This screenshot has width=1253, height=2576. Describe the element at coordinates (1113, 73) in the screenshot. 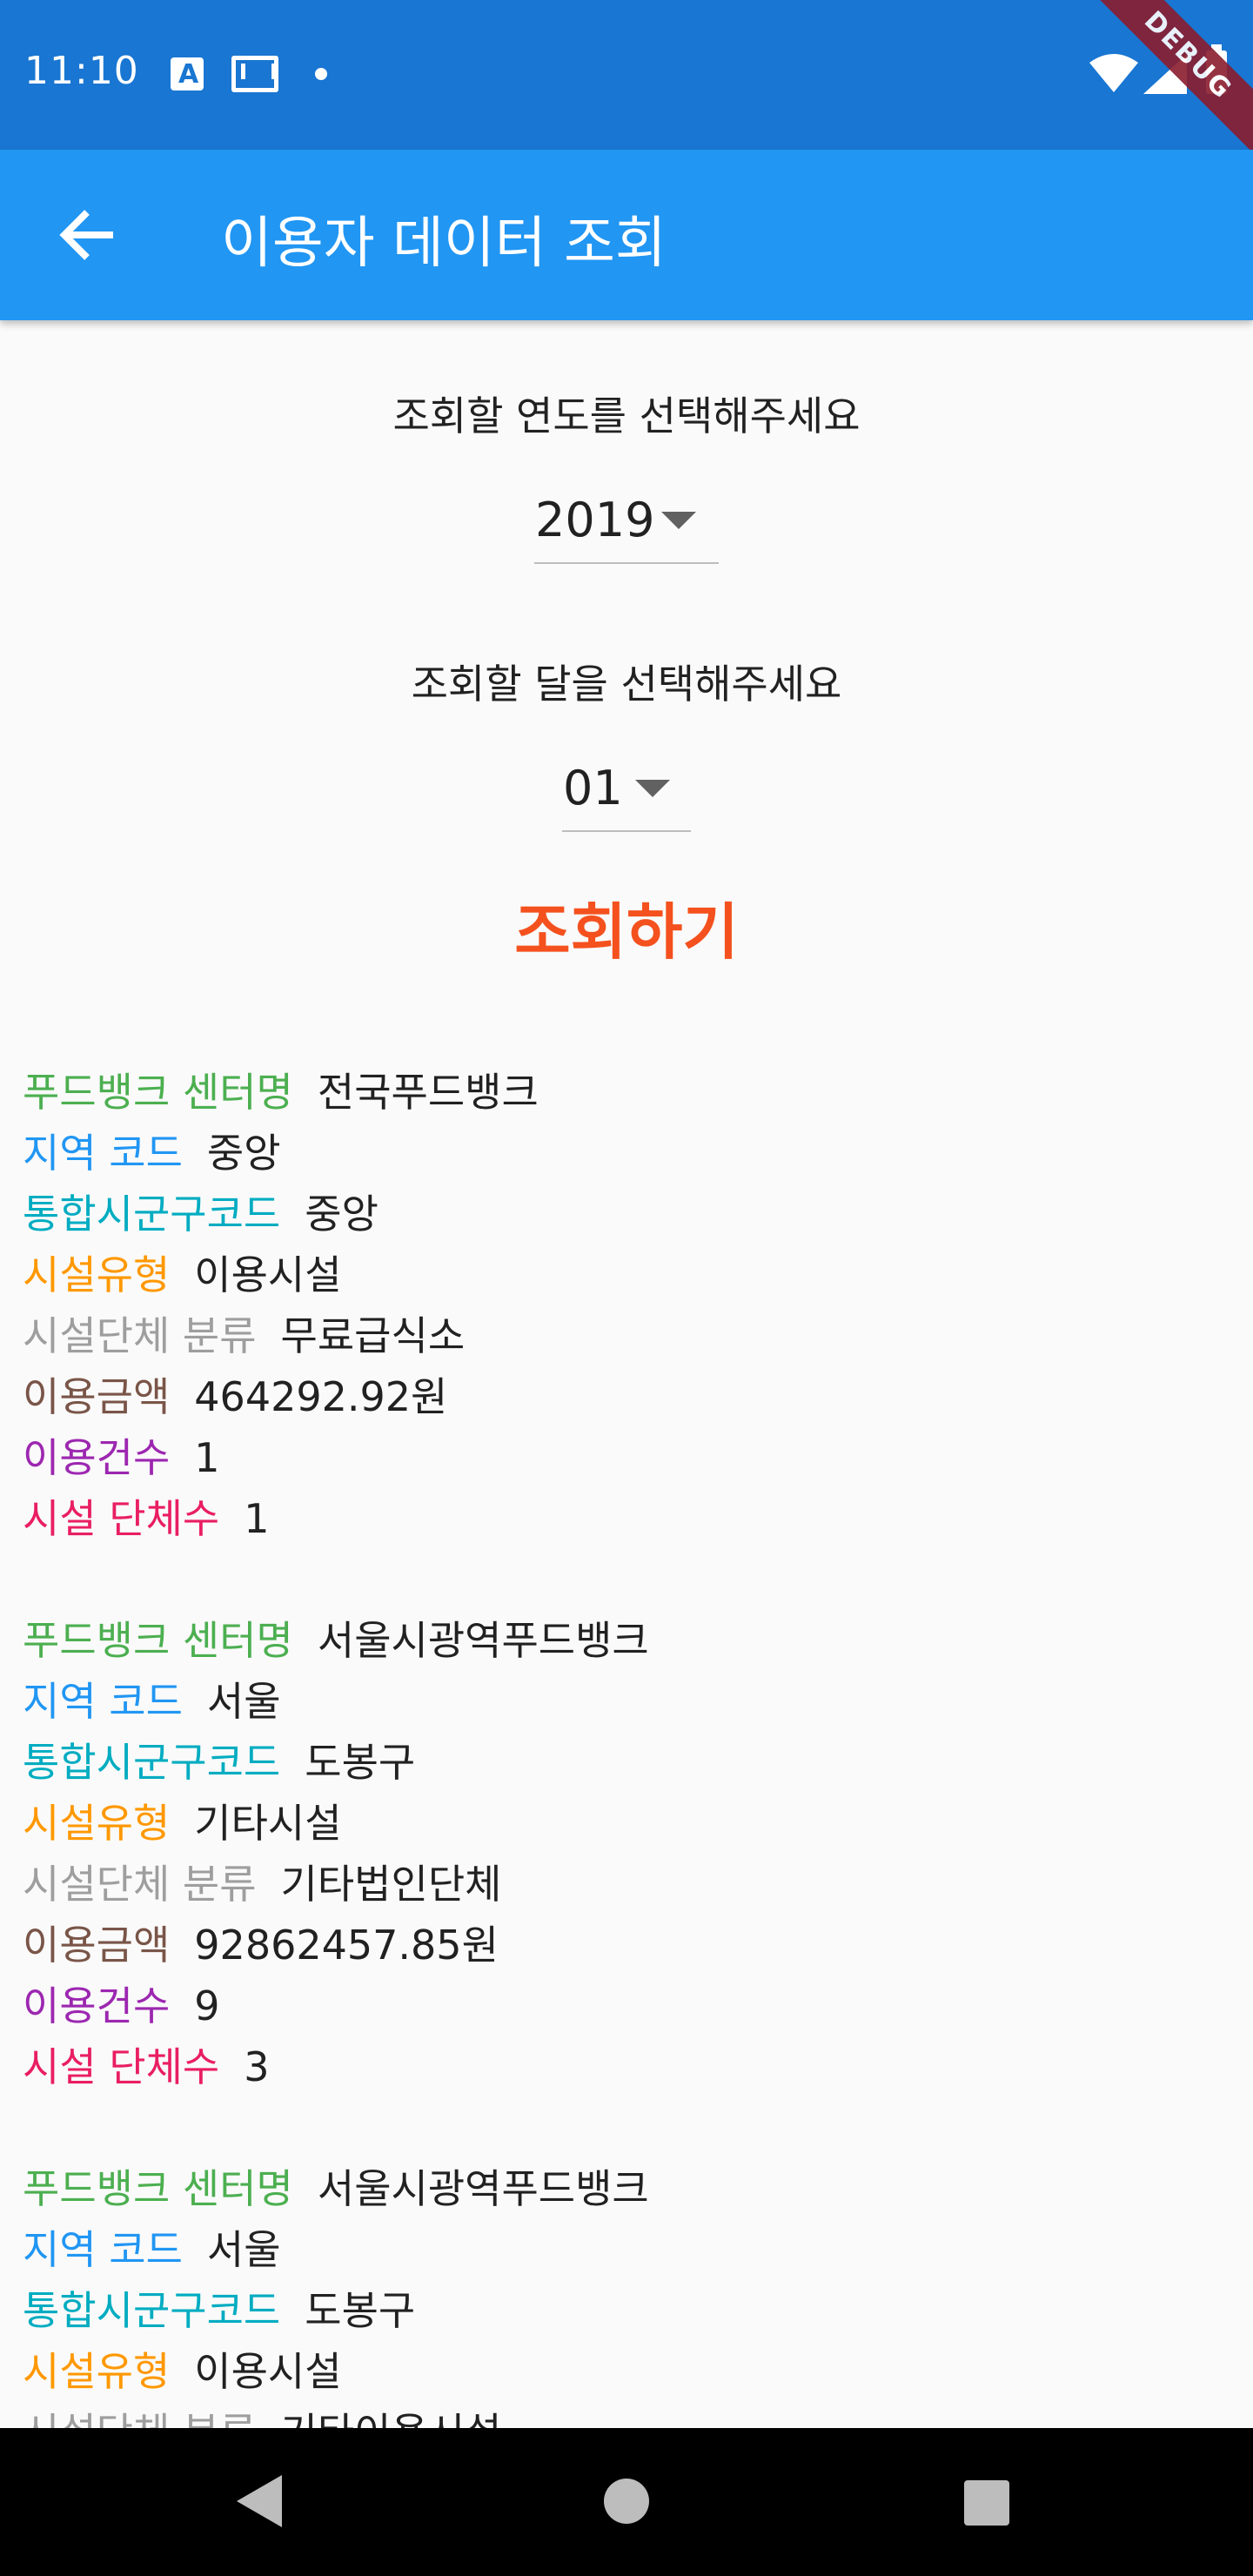

I see `wifi-icon` at that location.